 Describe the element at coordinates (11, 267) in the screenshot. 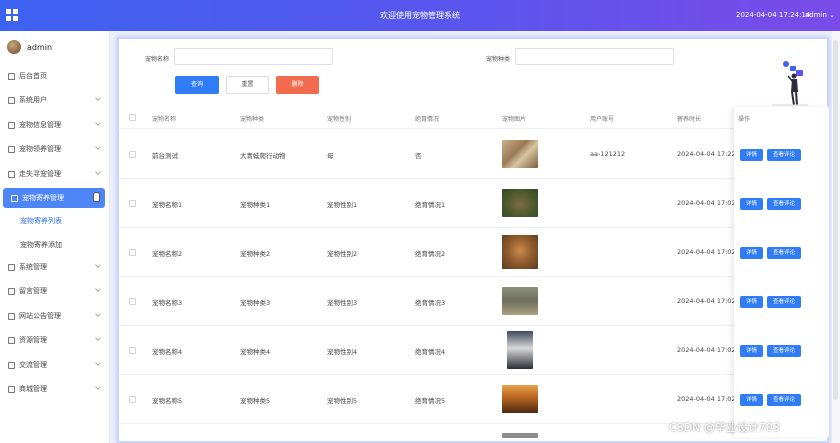

I see `system-icon` at that location.